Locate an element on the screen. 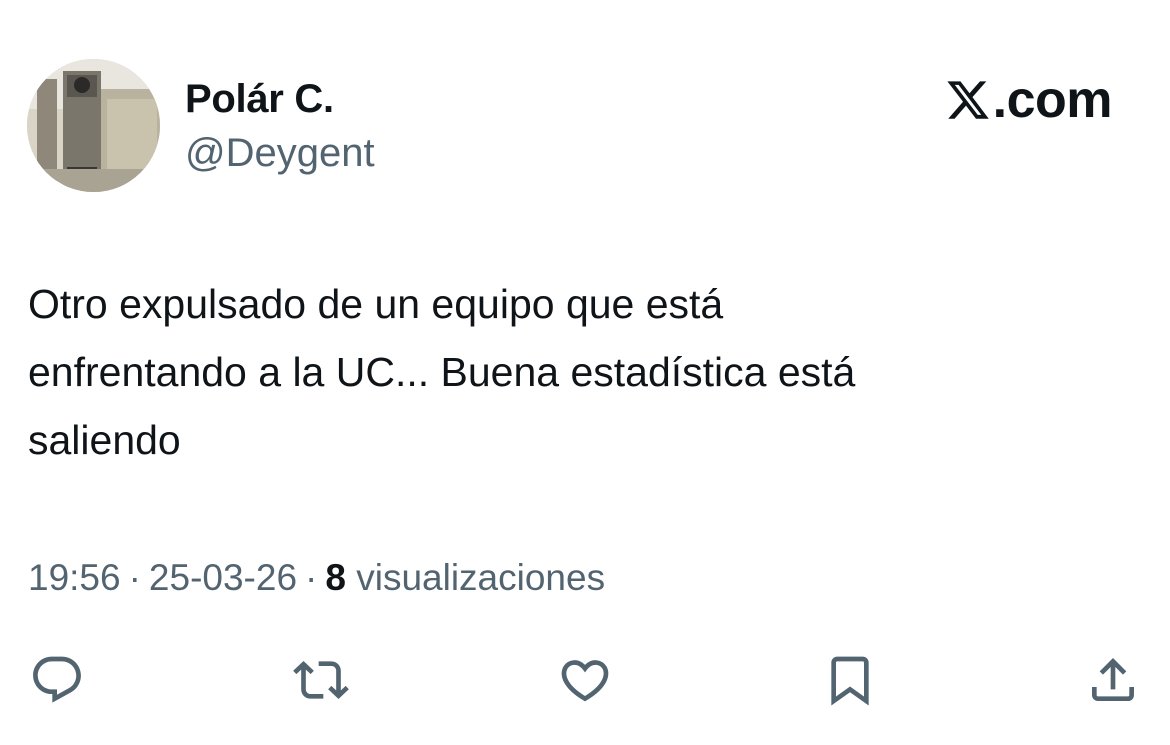 This screenshot has width=1170, height=745. tweet-time: 19:56 is located at coordinates (74, 577).